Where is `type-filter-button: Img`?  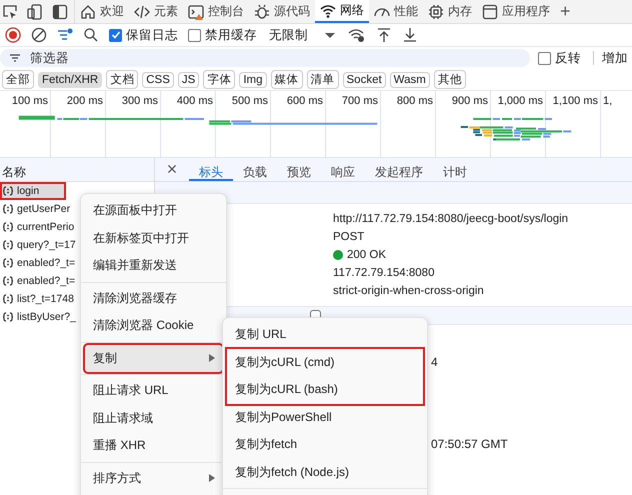 type-filter-button: Img is located at coordinates (252, 80).